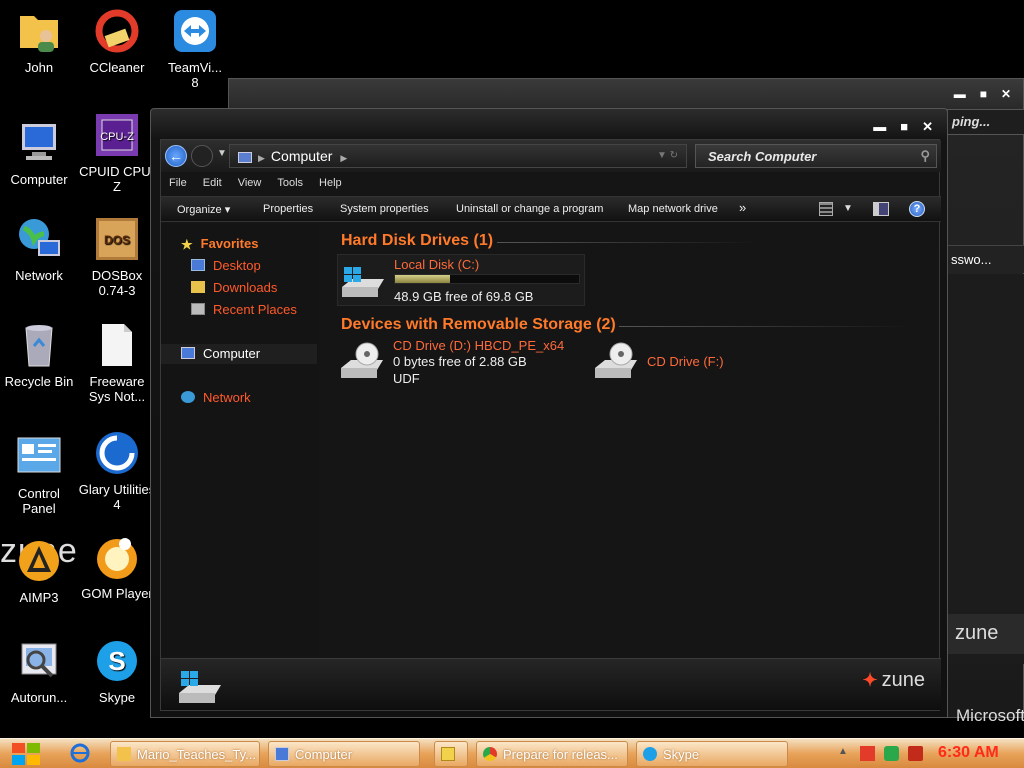 The height and width of the screenshot is (768, 1024). I want to click on show-hidden-icons-button: ▲, so click(843, 751).